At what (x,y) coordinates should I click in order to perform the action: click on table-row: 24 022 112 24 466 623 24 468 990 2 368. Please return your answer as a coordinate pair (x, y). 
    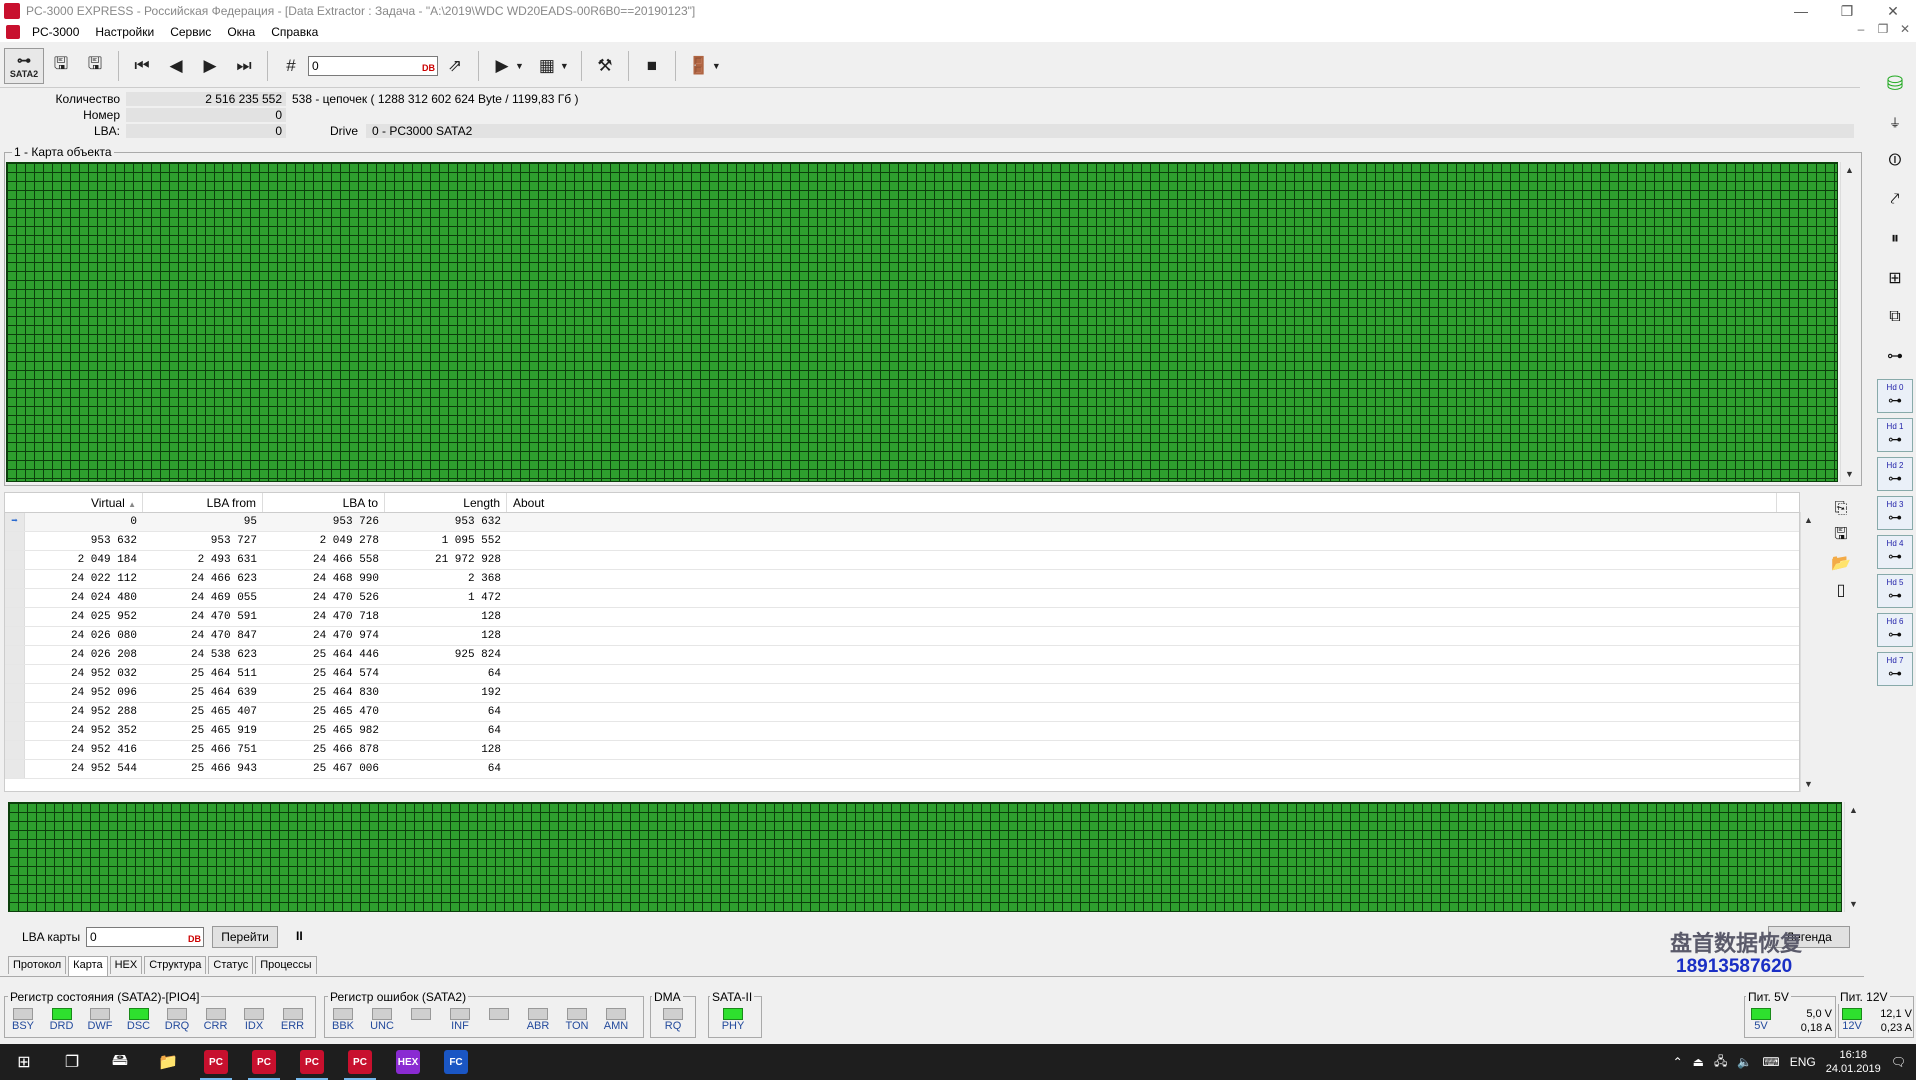
    Looking at the image, I should click on (902, 579).